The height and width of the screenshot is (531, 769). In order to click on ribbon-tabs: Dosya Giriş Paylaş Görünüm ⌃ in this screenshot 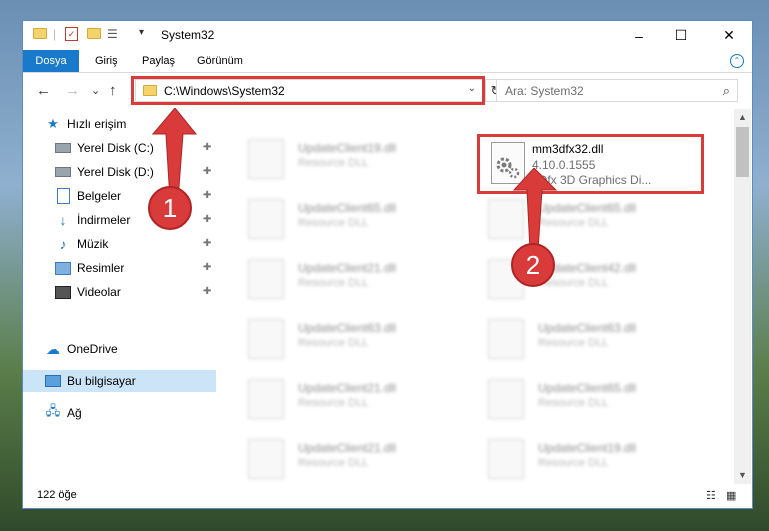, I will do `click(387, 61)`.